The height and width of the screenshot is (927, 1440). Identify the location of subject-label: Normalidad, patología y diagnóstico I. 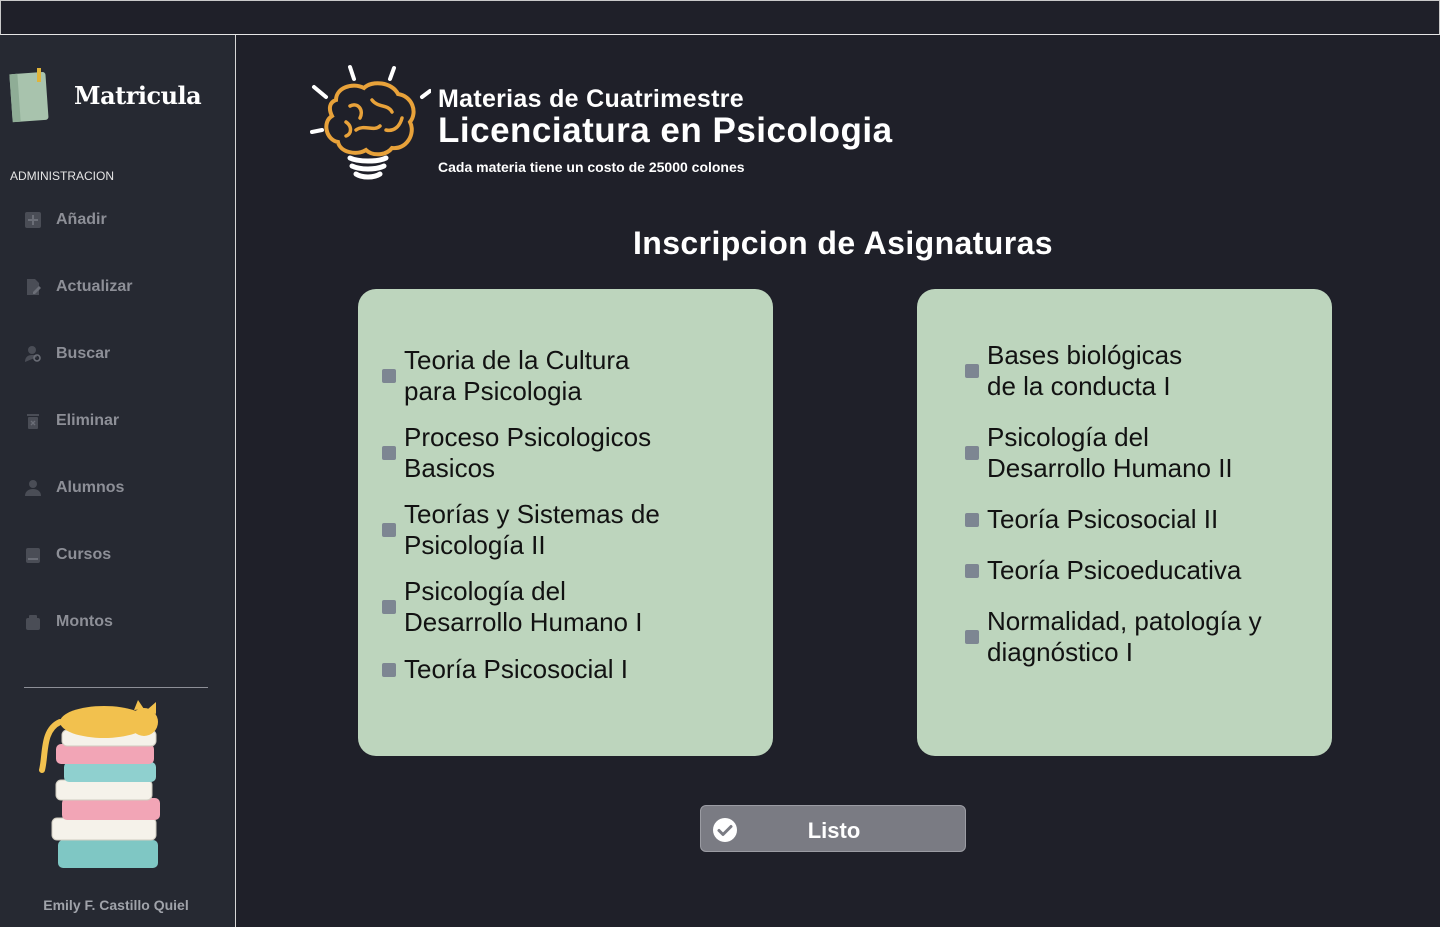
(1124, 636).